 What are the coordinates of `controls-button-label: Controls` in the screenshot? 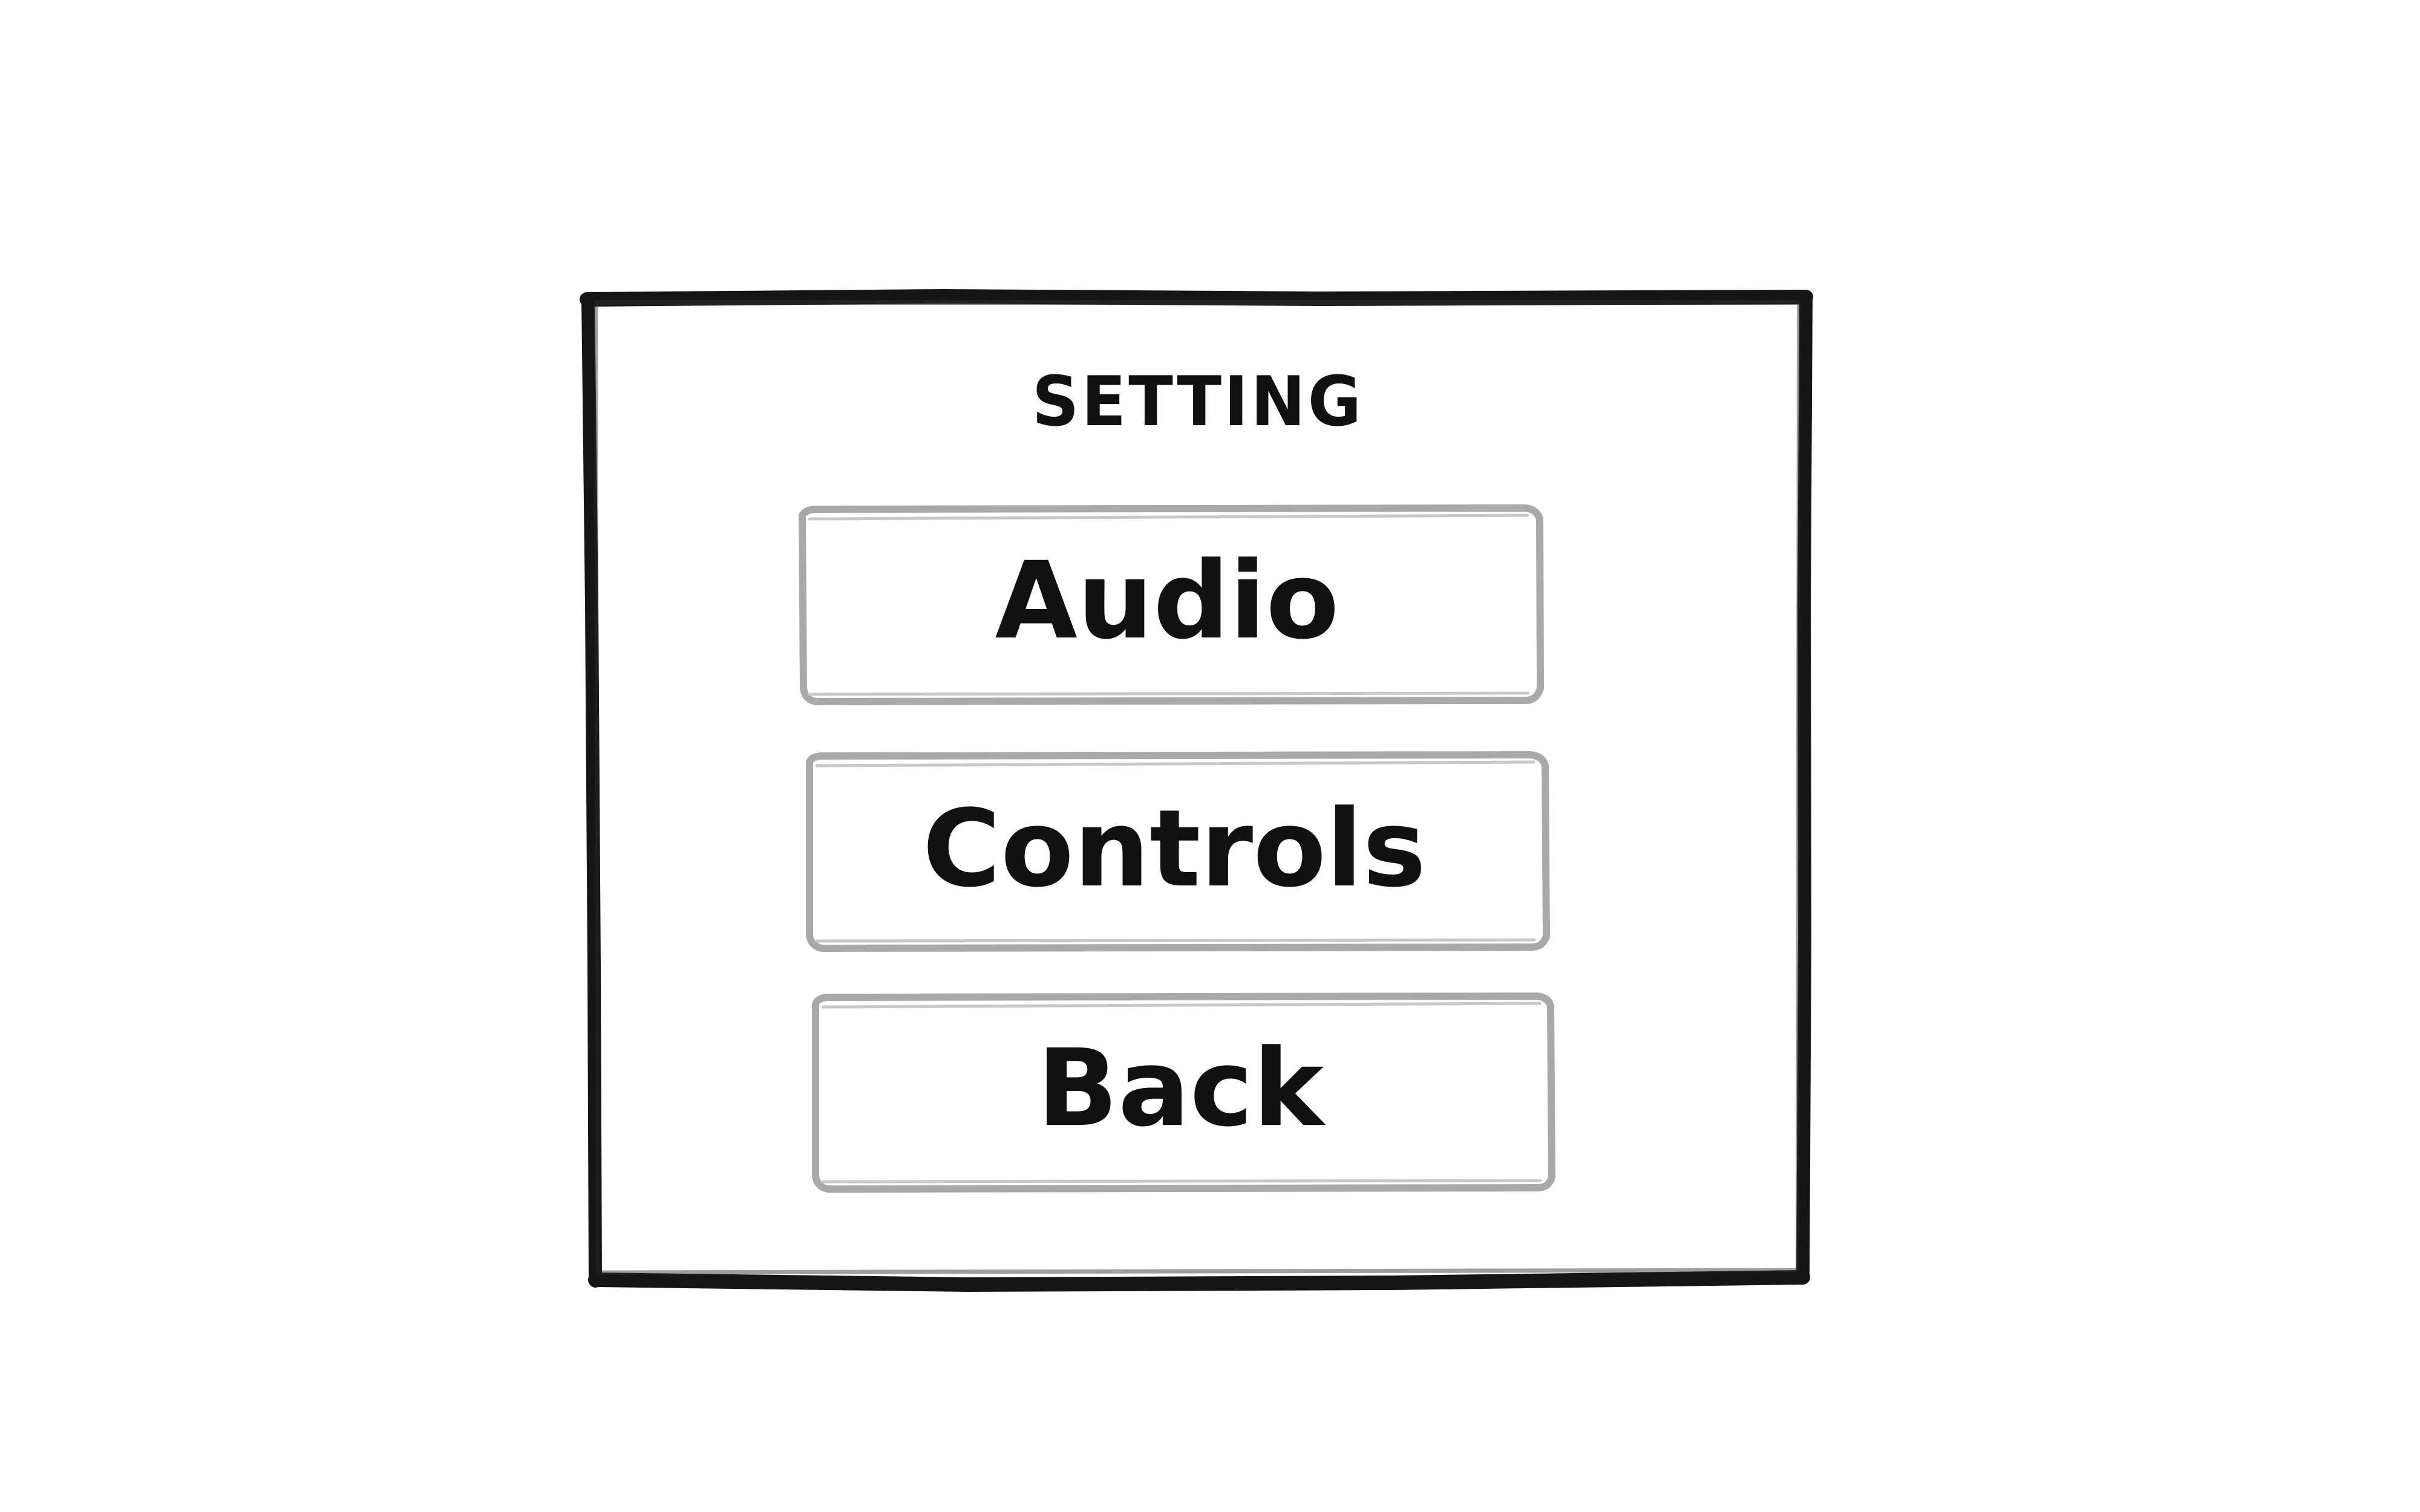 It's located at (1174, 849).